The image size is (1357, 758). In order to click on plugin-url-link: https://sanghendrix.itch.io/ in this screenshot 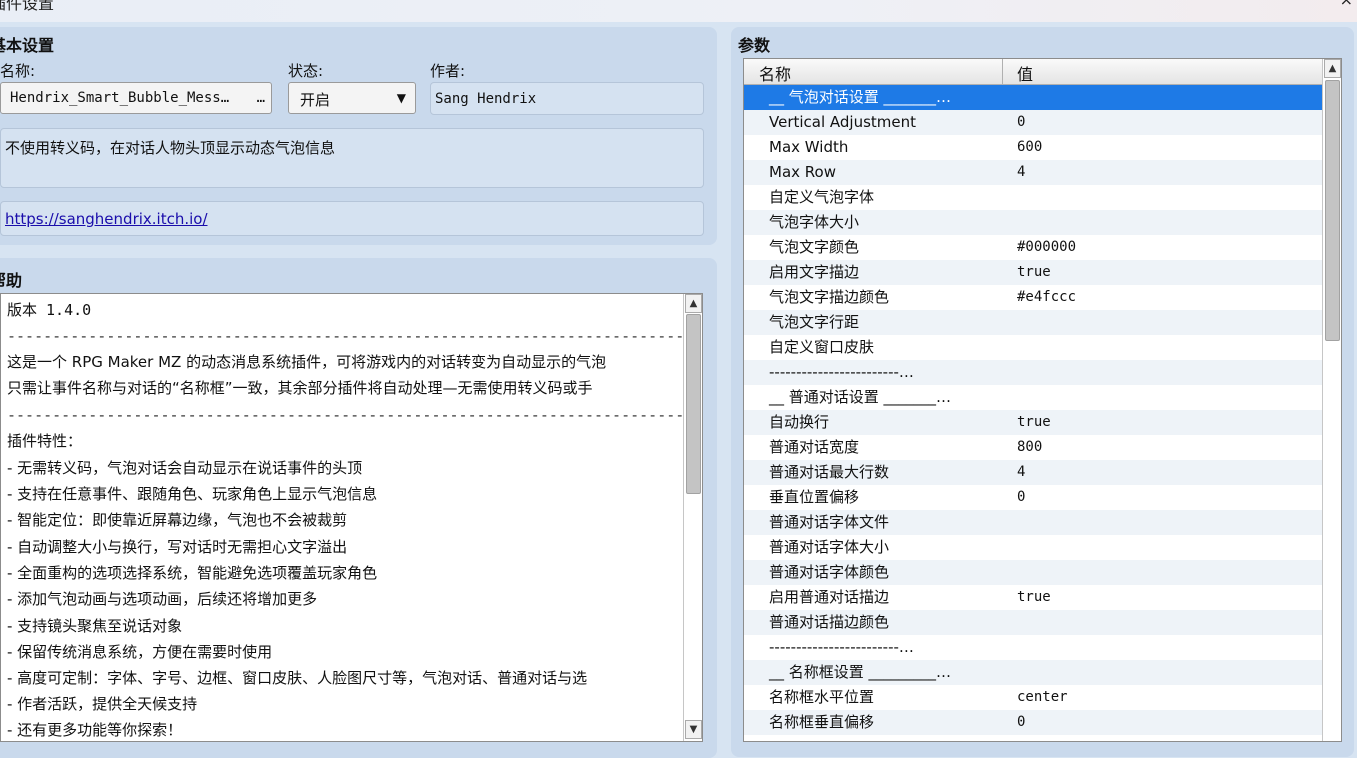, I will do `click(106, 219)`.